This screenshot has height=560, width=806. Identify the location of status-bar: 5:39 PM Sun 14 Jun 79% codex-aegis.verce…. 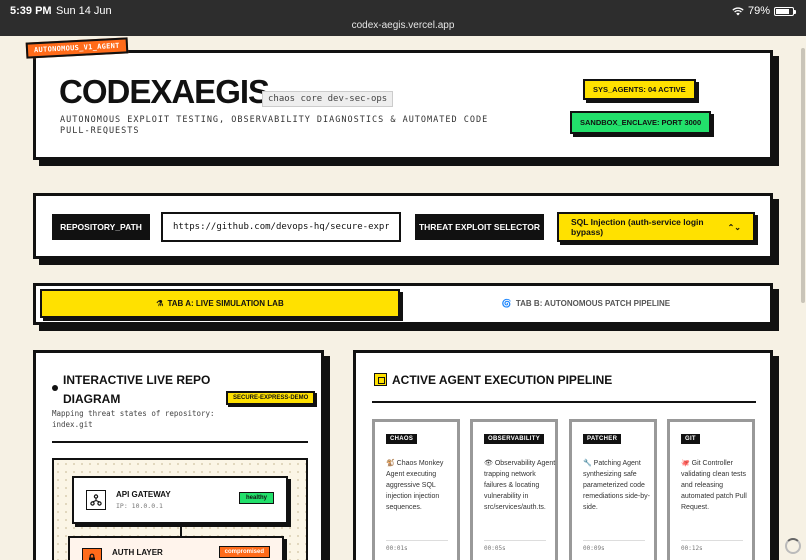
(403, 18).